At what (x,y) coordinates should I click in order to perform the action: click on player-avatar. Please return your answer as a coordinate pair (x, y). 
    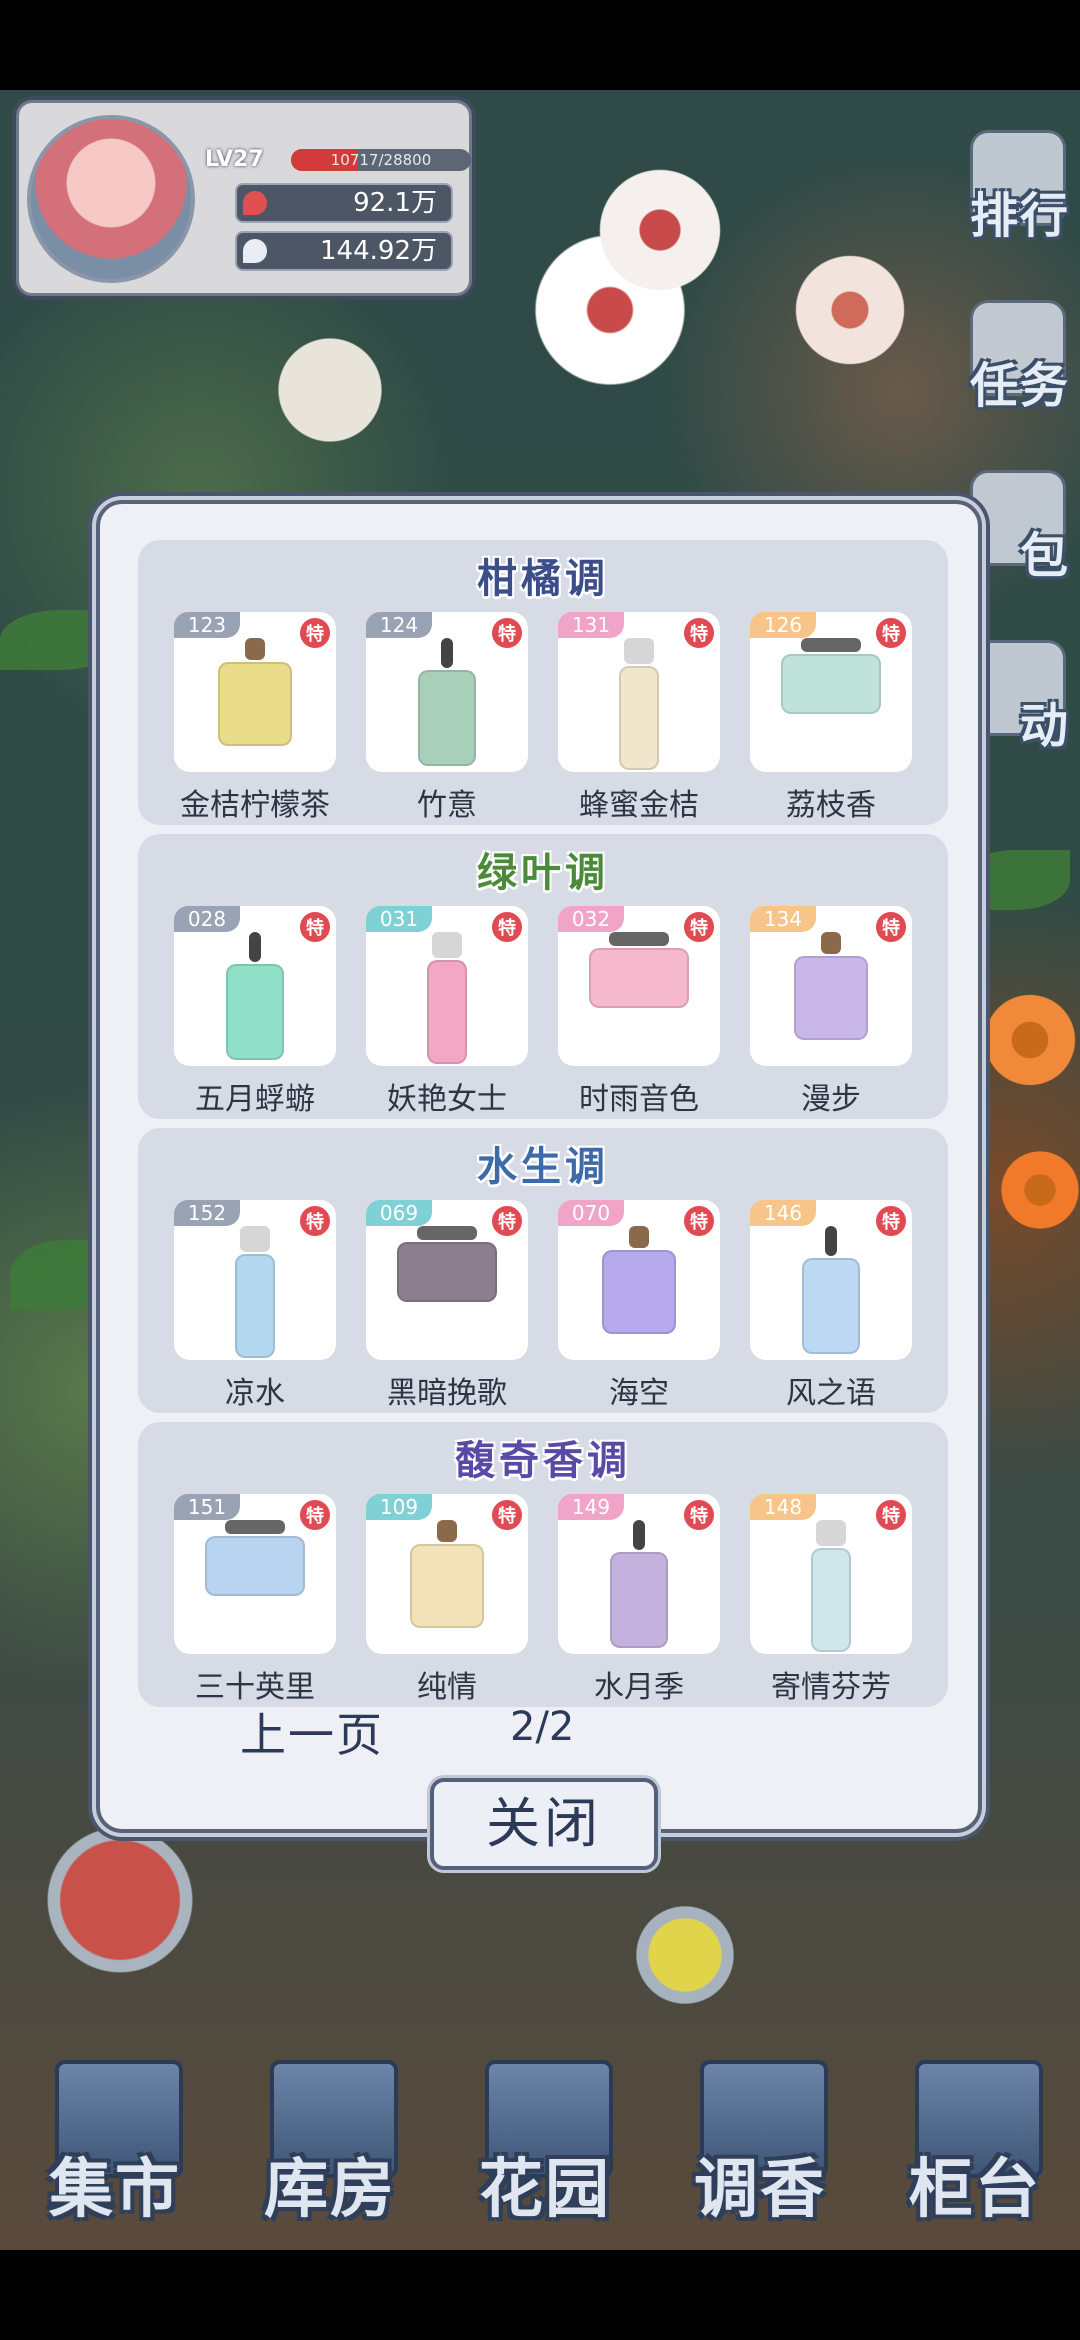
    Looking at the image, I should click on (111, 199).